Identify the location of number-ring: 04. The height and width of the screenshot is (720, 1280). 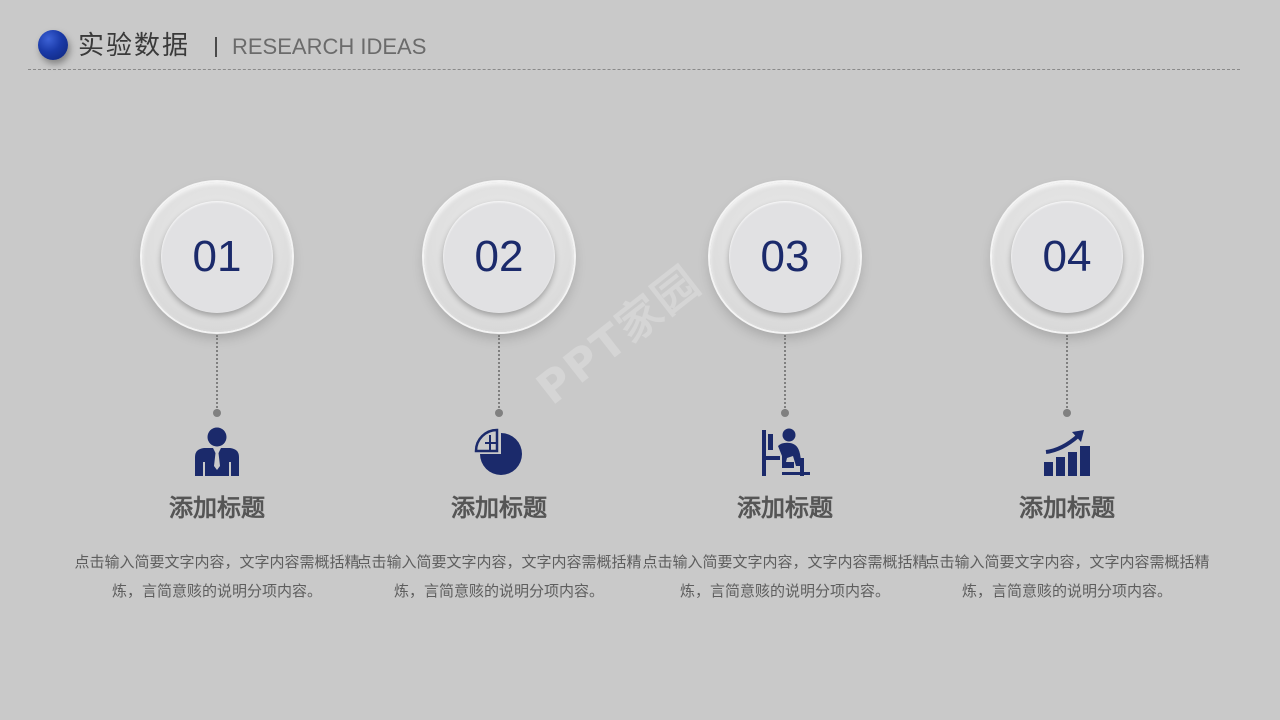
(1067, 257).